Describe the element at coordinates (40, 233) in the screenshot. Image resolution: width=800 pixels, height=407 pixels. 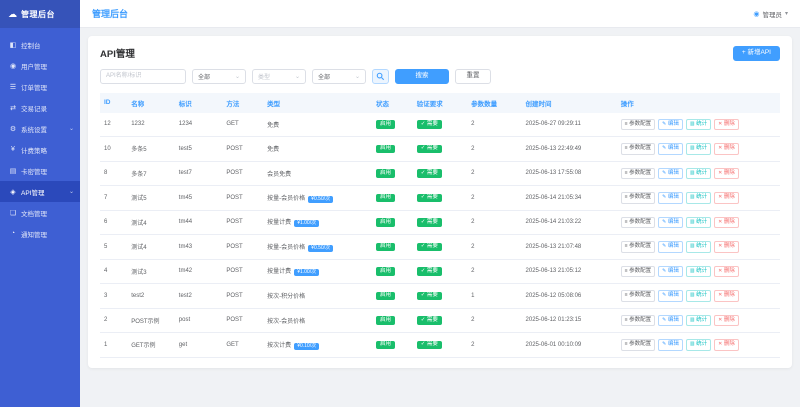
I see `sidebar-item-9: ◔ 通知管理` at that location.